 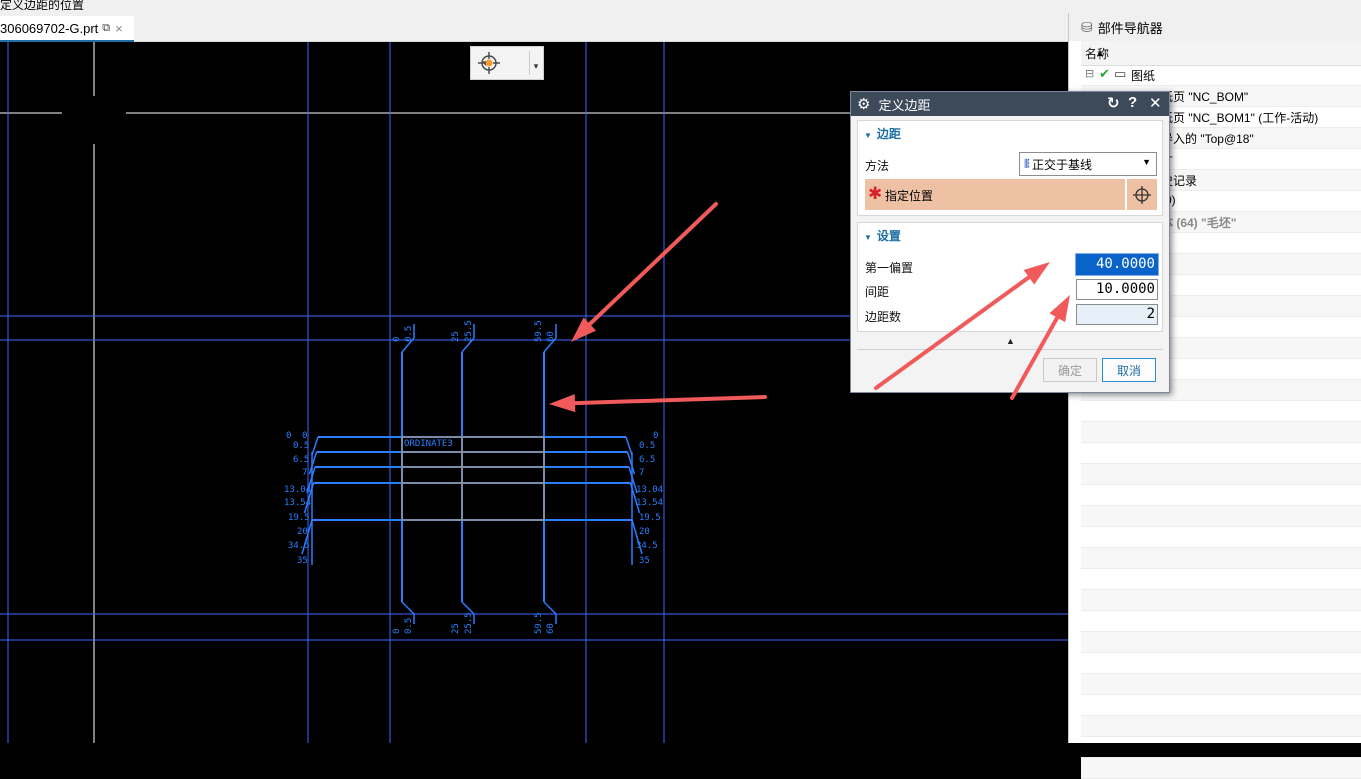 What do you see at coordinates (647, 546) in the screenshot?
I see `right-ordinate-label: 34.5` at bounding box center [647, 546].